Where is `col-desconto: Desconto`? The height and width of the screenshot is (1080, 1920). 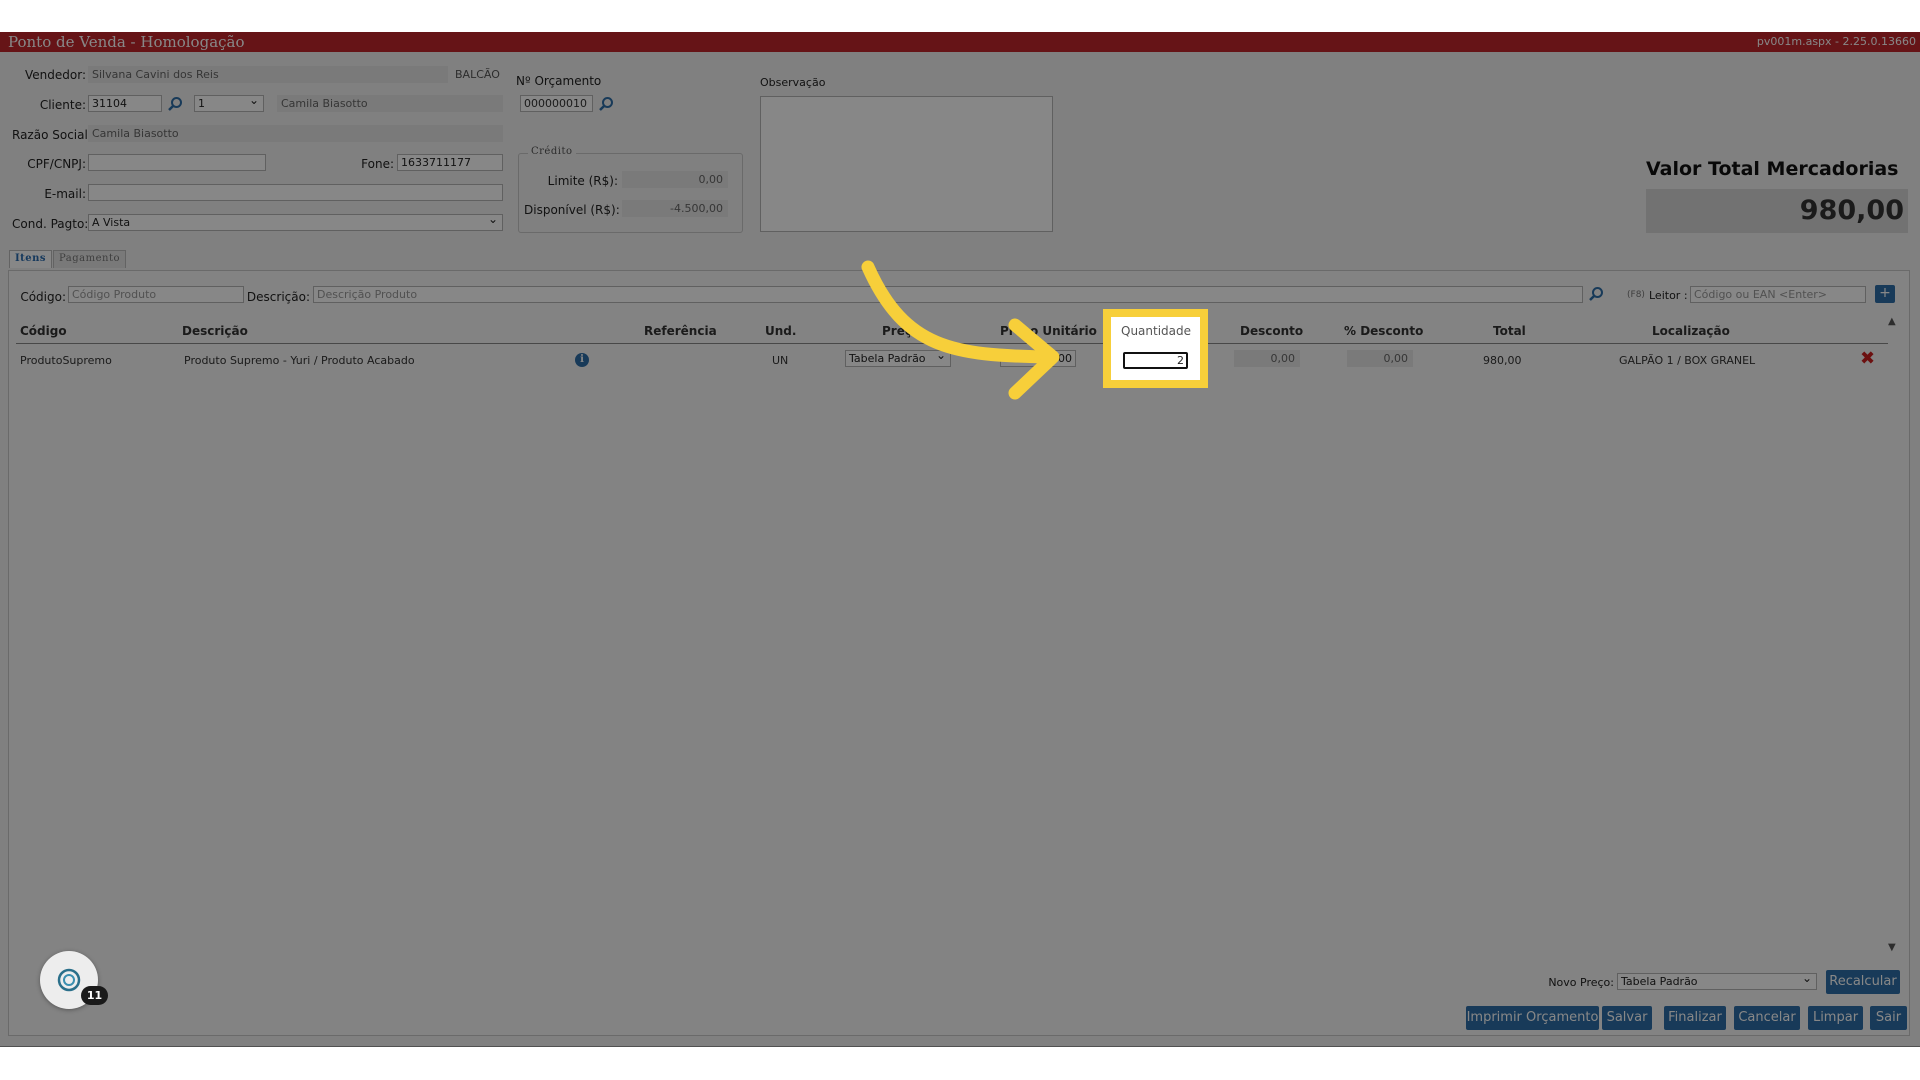 col-desconto: Desconto is located at coordinates (1272, 331).